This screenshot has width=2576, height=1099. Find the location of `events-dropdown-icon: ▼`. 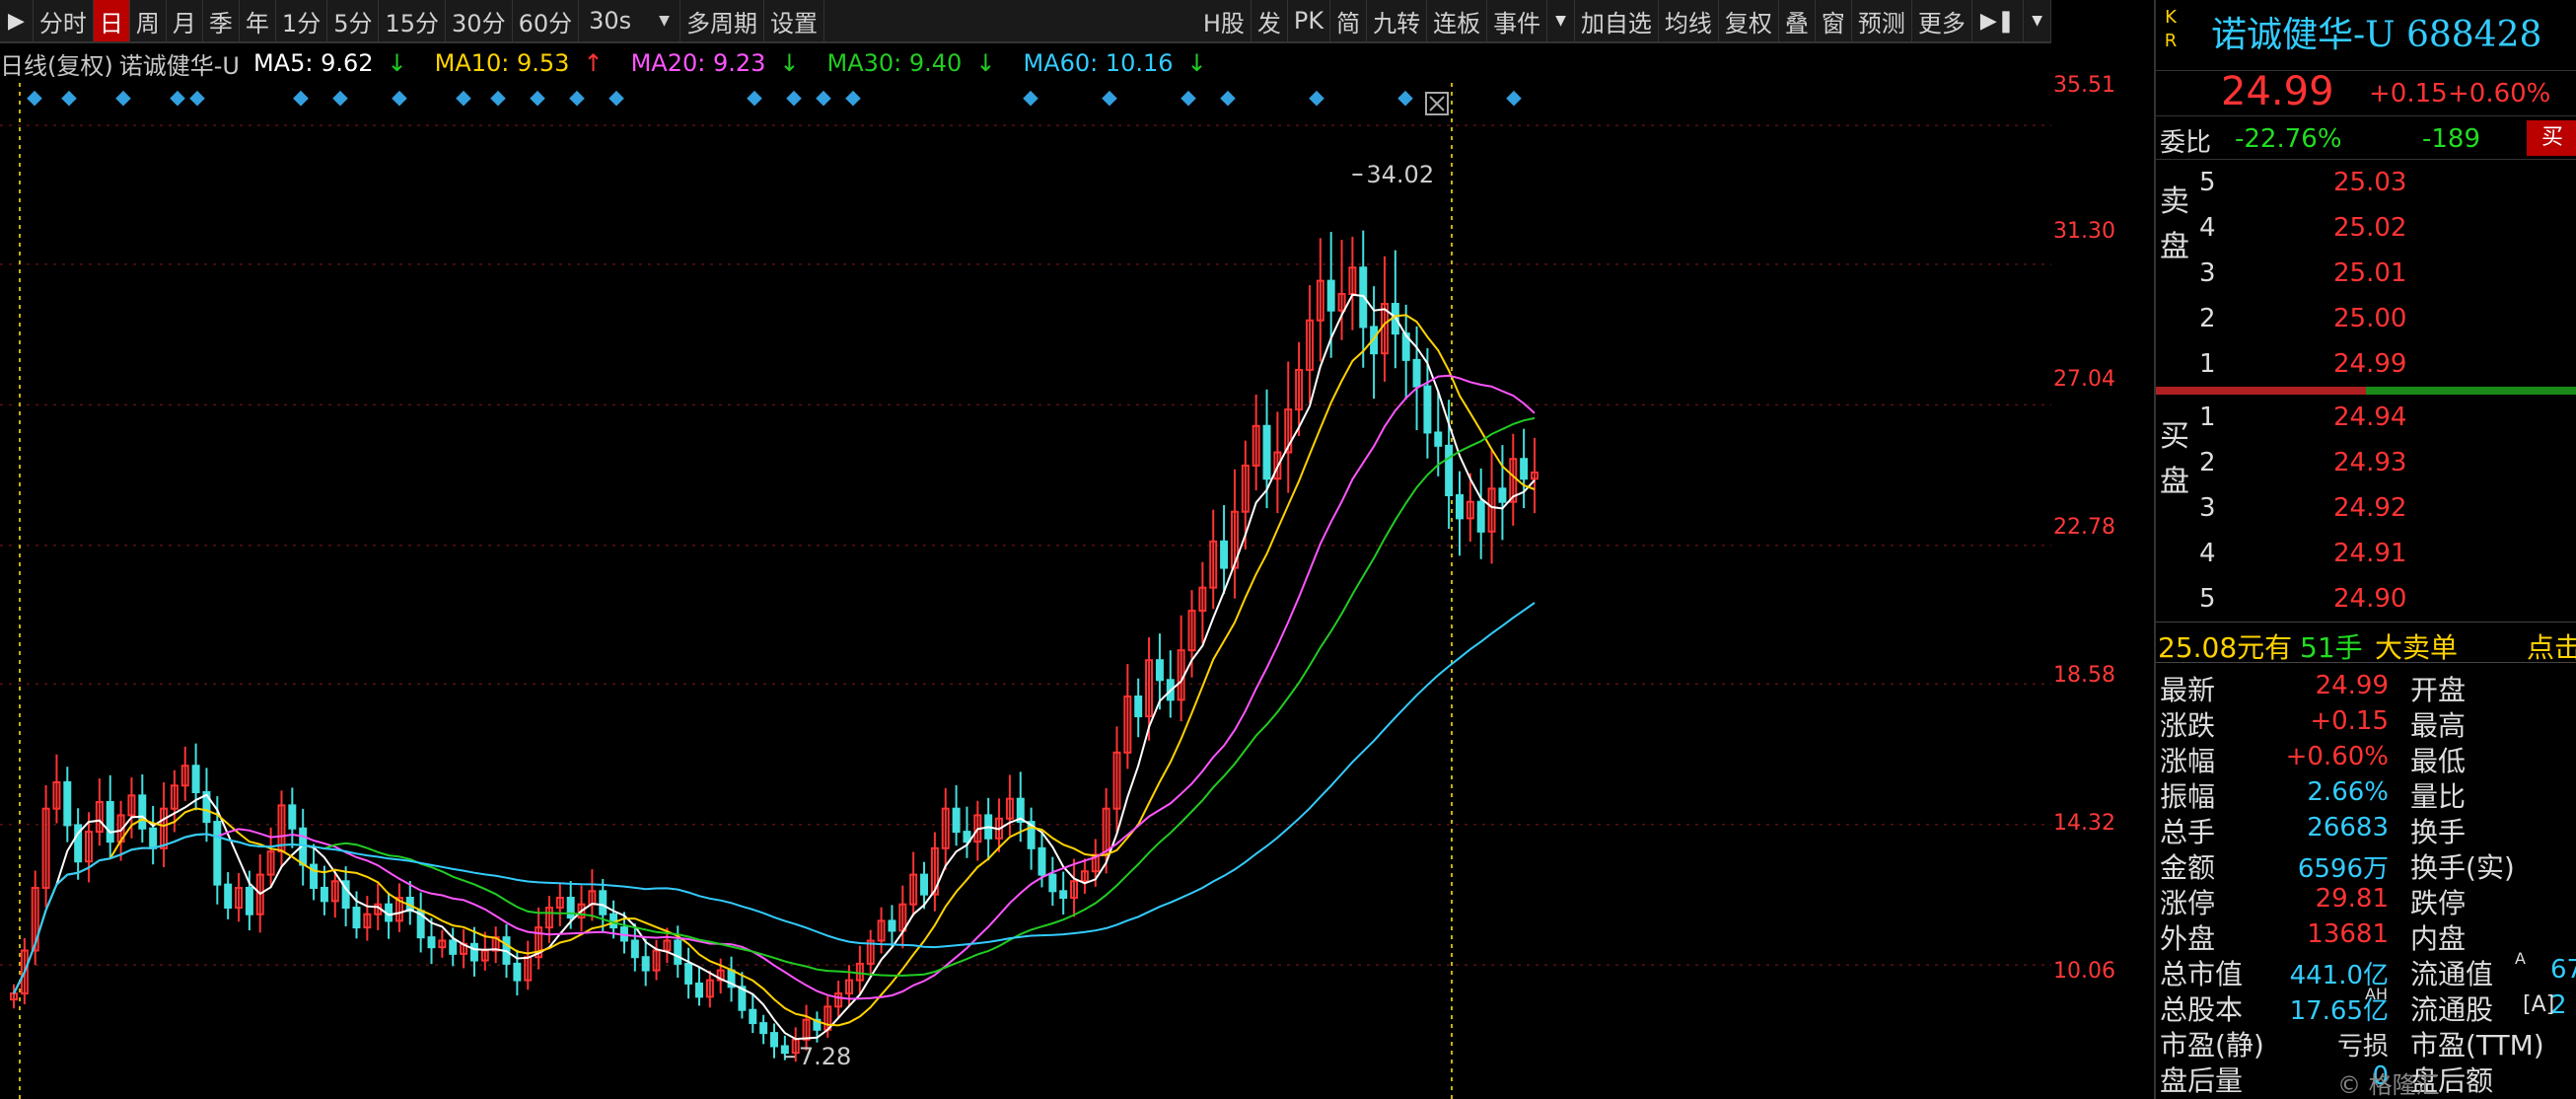

events-dropdown-icon: ▼ is located at coordinates (1561, 20).